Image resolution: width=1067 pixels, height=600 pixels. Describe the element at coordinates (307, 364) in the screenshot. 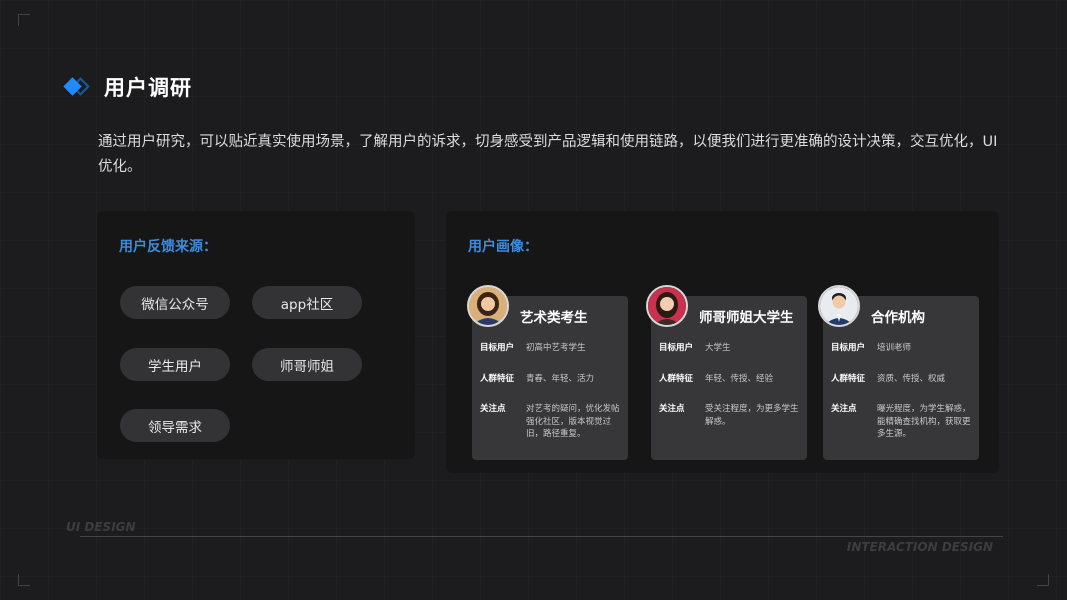

I see `source-chip: 师哥师姐` at that location.